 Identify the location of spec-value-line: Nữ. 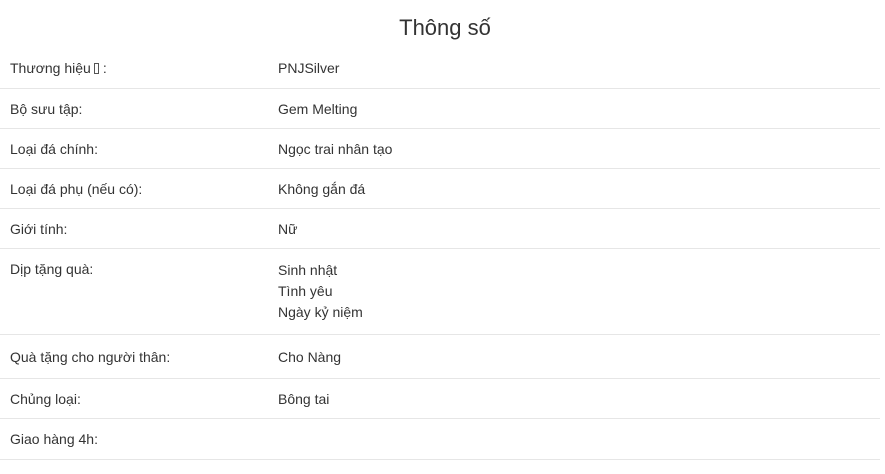
(288, 229).